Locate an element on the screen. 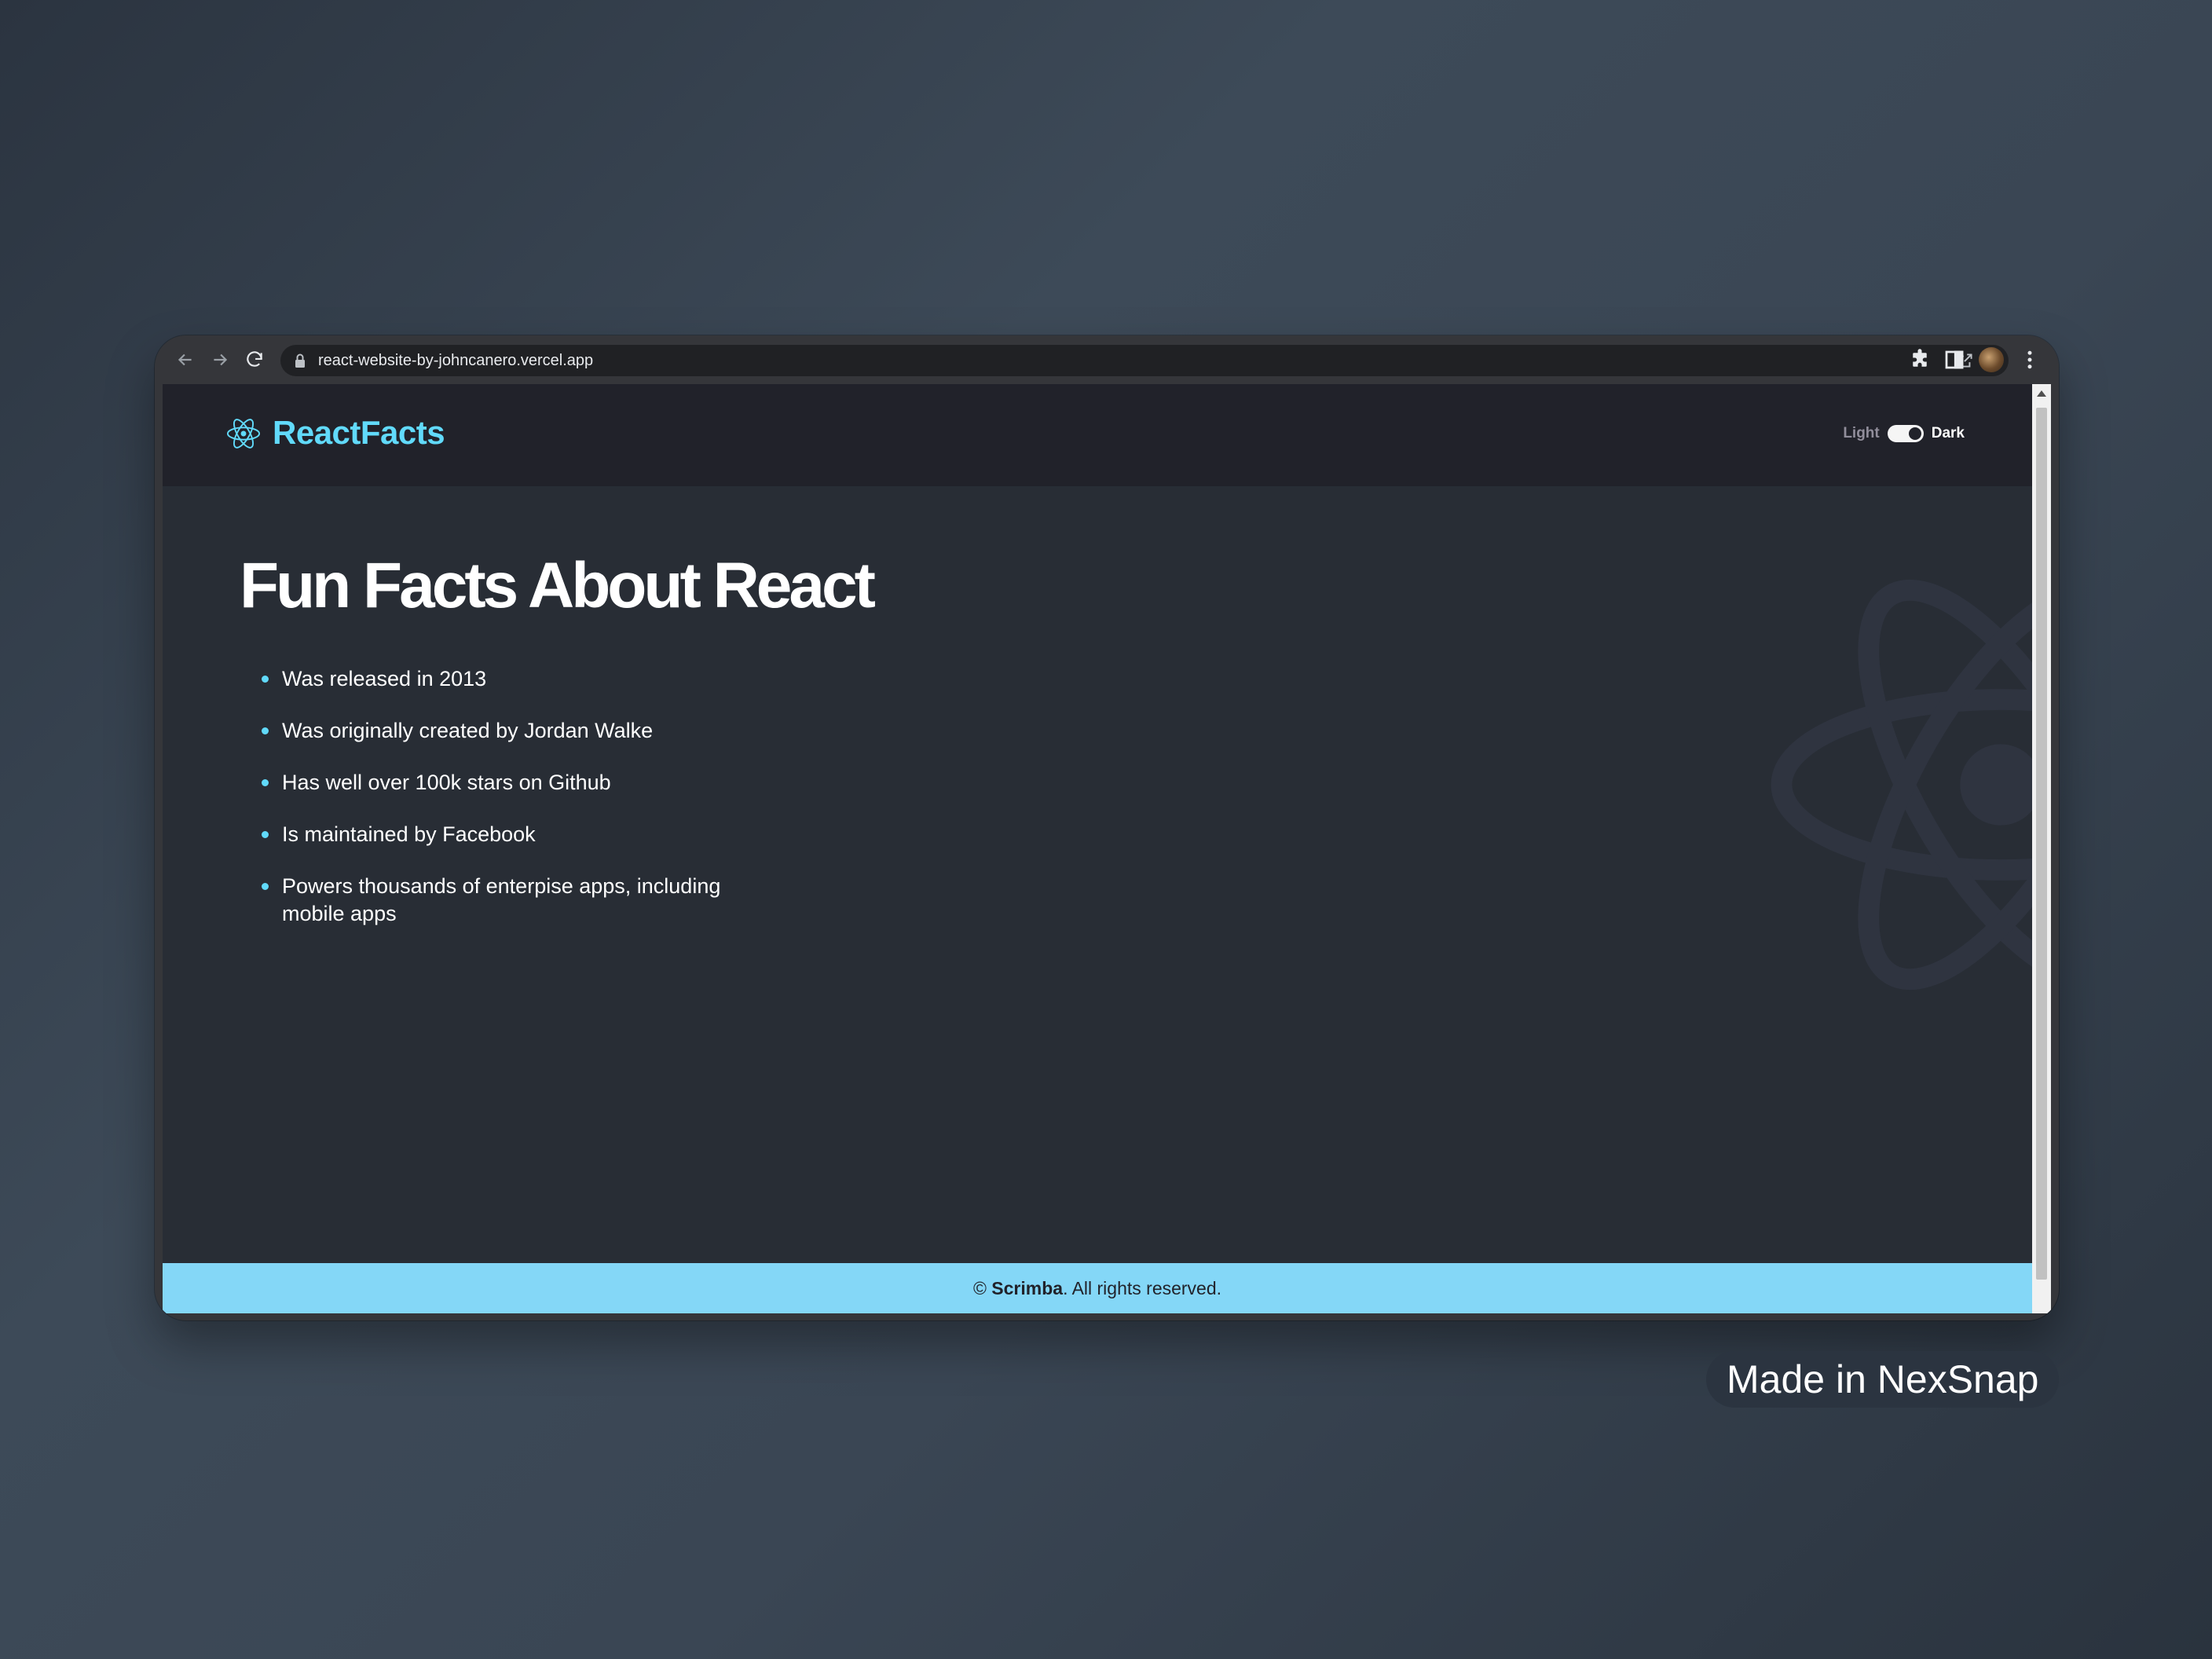 This screenshot has height=1659, width=2212. arrow-right-icon is located at coordinates (221, 359).